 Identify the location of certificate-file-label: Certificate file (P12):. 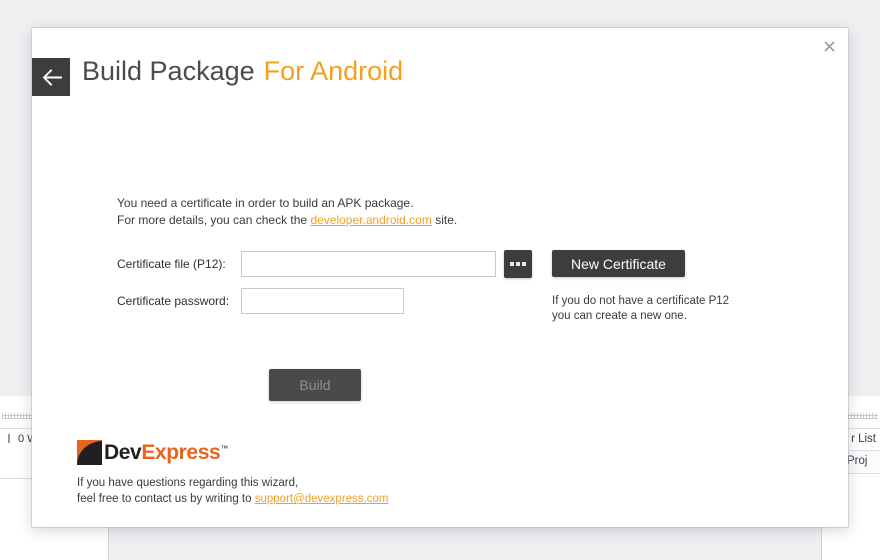
(171, 264).